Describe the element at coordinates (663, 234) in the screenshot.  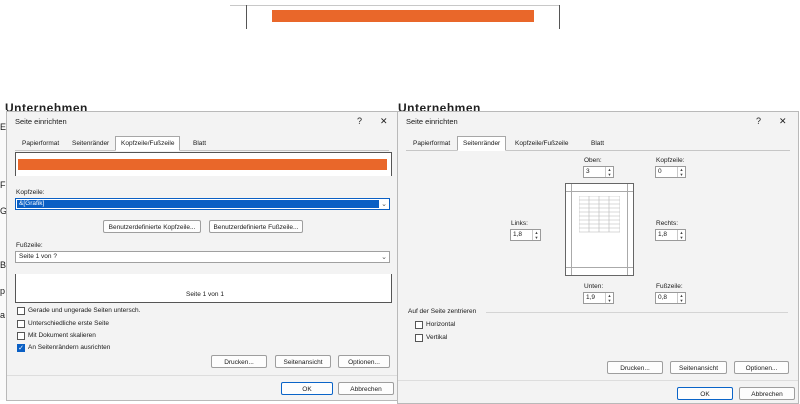
I see `right-margin-value: 1,8` at that location.